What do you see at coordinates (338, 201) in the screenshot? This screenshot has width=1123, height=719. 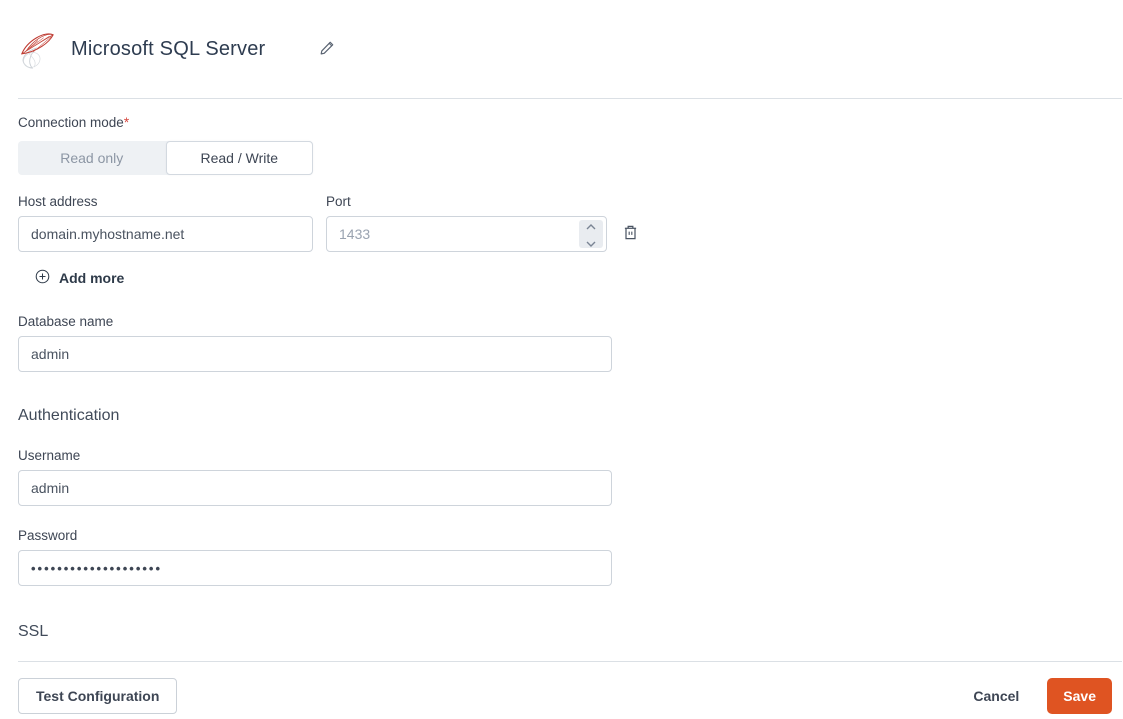 I see `port-label: Port` at bounding box center [338, 201].